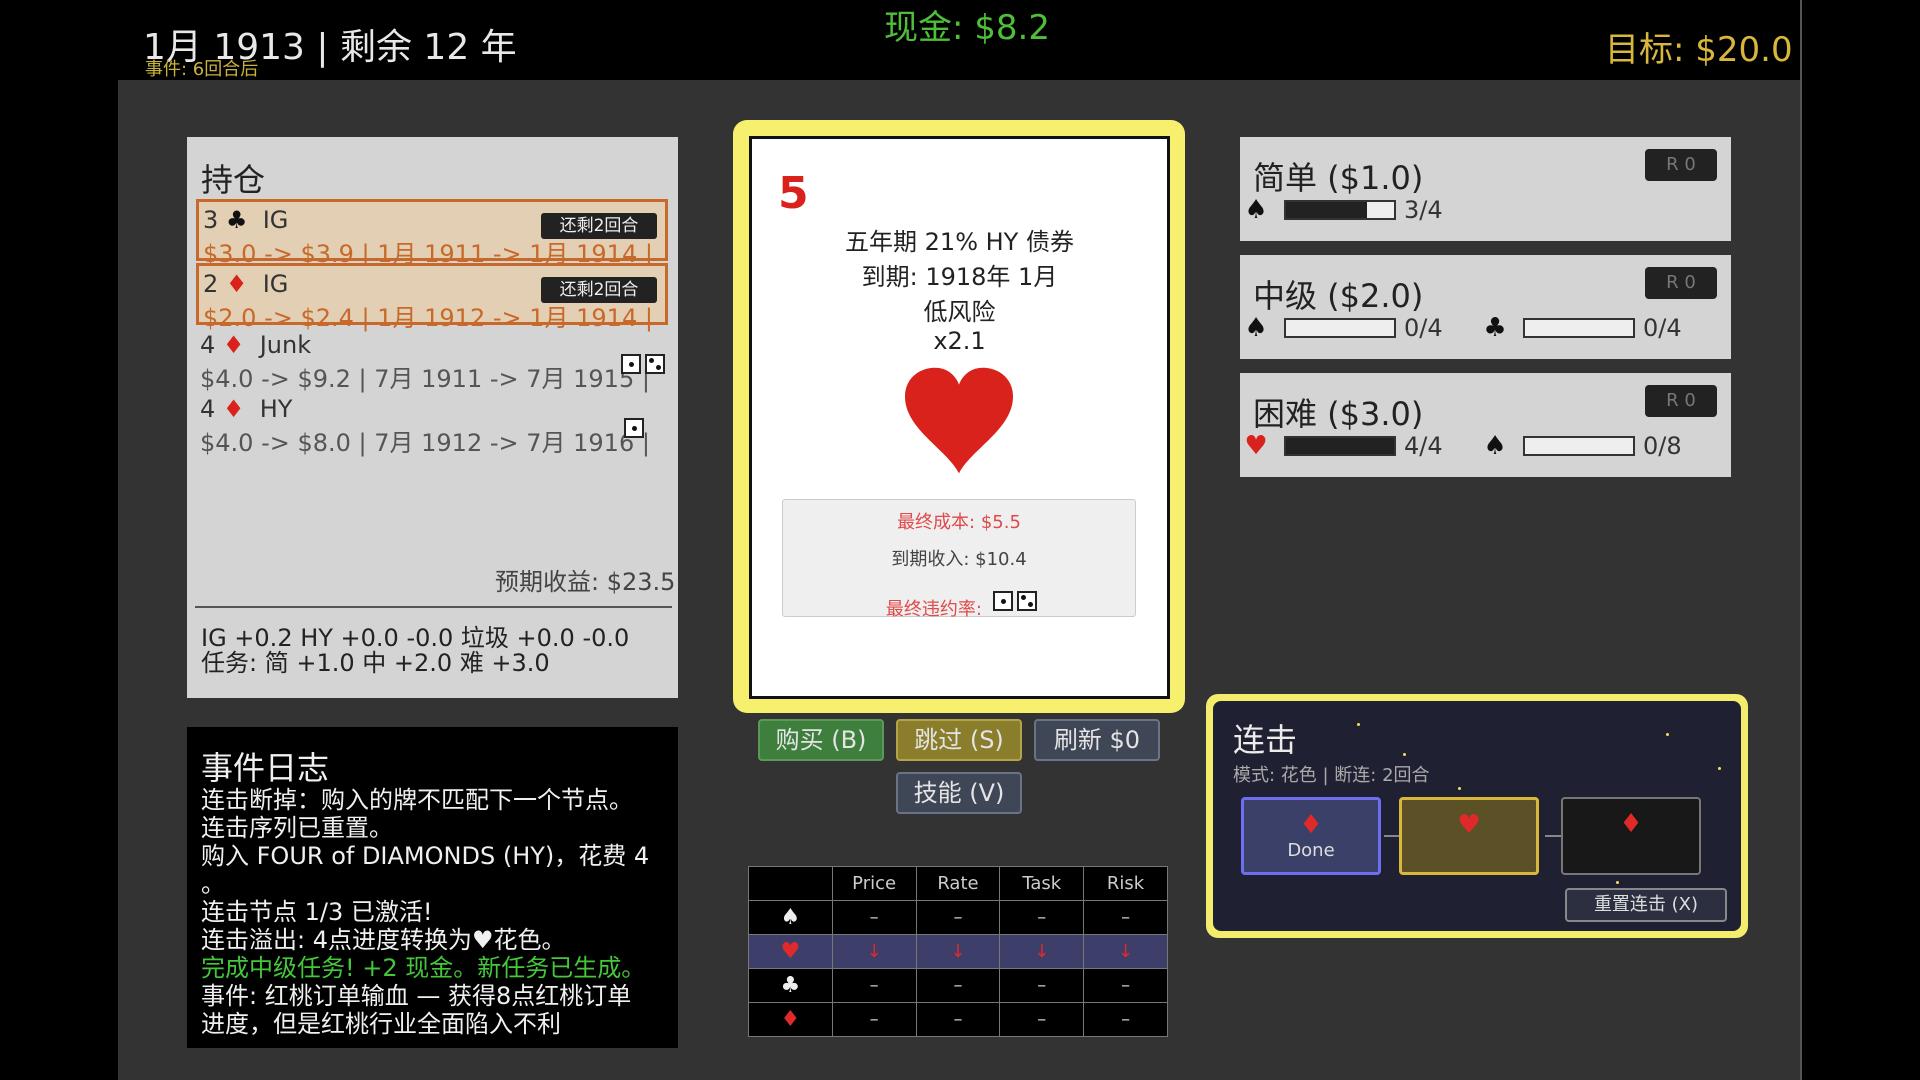 The width and height of the screenshot is (1920, 1080). Describe the element at coordinates (1326, 210) in the screenshot. I see `progress-fill` at that location.